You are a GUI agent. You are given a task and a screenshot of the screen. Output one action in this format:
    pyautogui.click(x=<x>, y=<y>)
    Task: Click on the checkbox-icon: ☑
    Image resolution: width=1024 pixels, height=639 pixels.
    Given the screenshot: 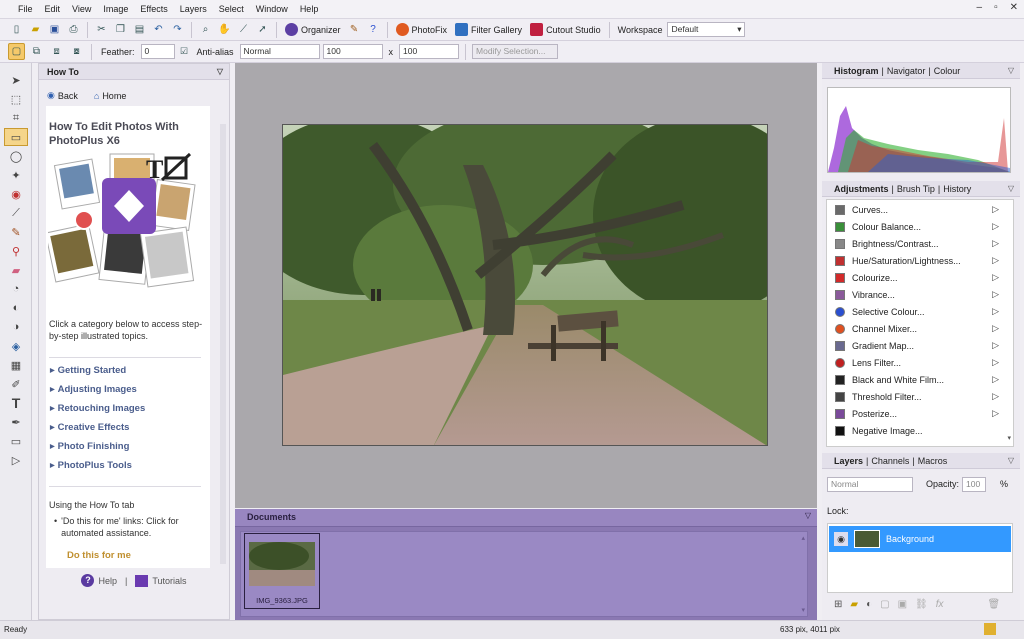 What is the action you would take?
    pyautogui.click(x=184, y=51)
    